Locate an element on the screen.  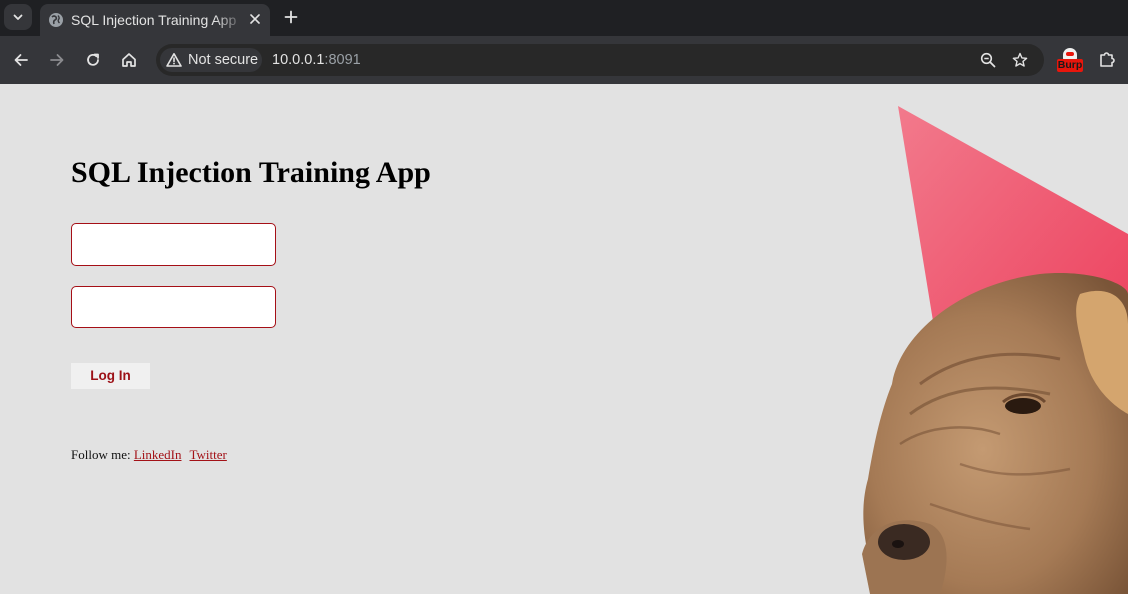
login-button: Log In is located at coordinates (110, 376).